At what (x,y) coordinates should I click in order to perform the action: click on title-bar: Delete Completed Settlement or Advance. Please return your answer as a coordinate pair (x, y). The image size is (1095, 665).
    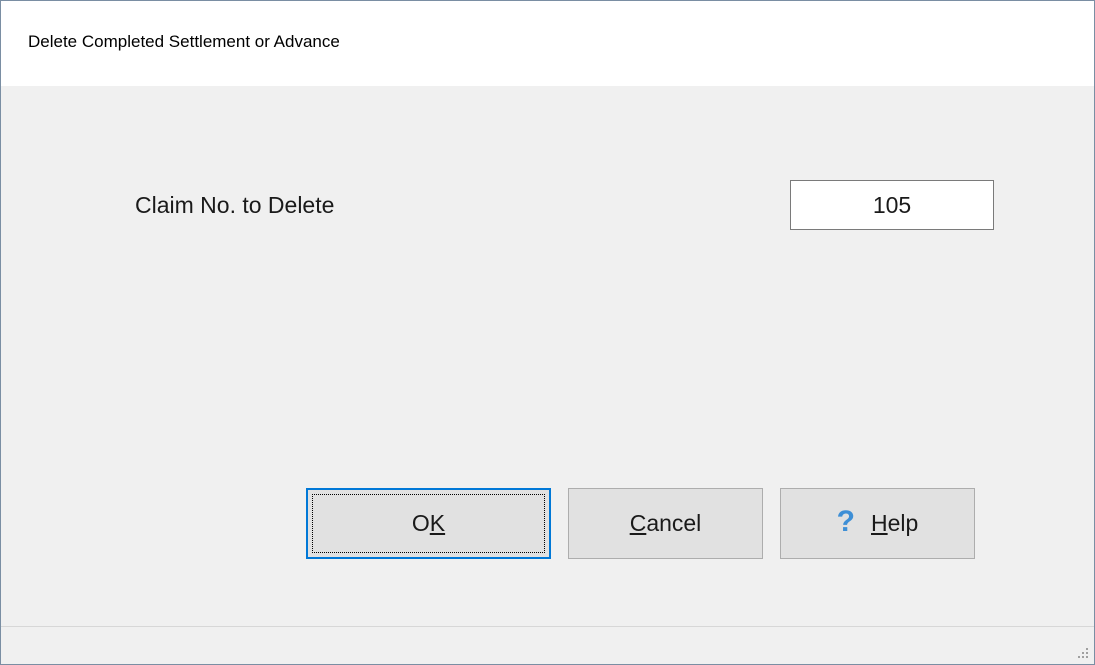
    Looking at the image, I should click on (547, 43).